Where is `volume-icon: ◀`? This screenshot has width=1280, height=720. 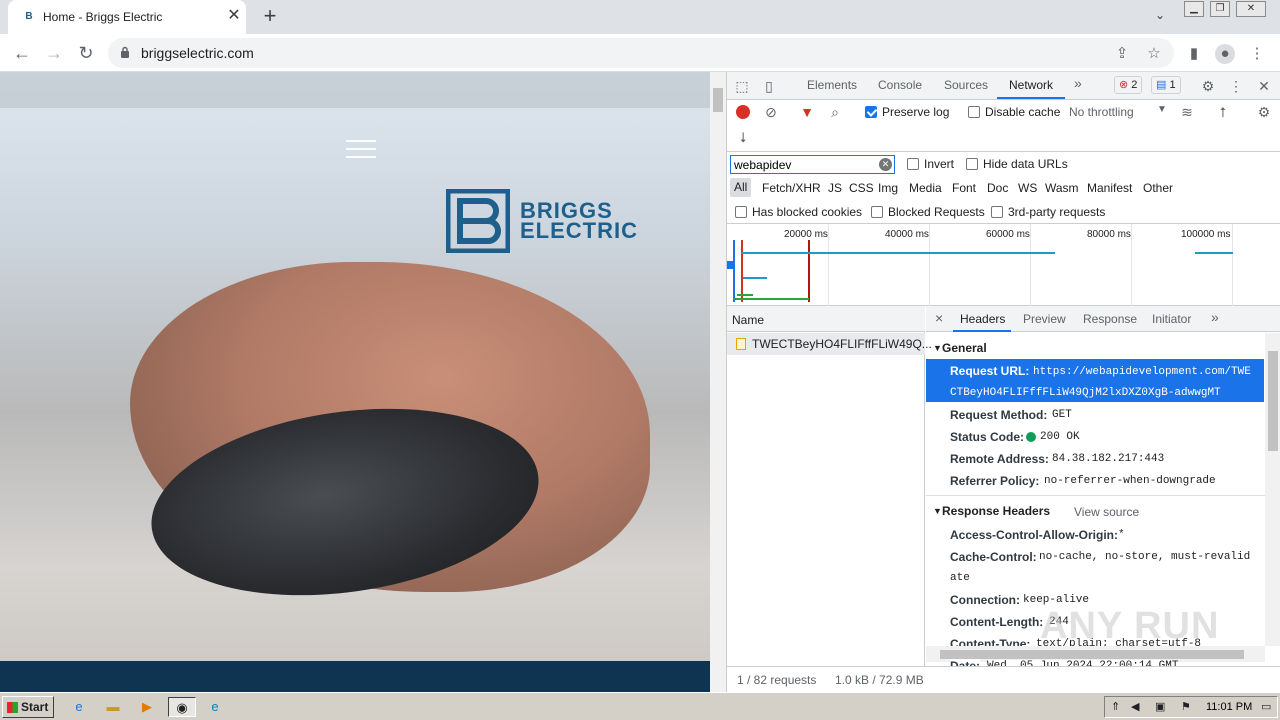 volume-icon: ◀ is located at coordinates (1135, 706).